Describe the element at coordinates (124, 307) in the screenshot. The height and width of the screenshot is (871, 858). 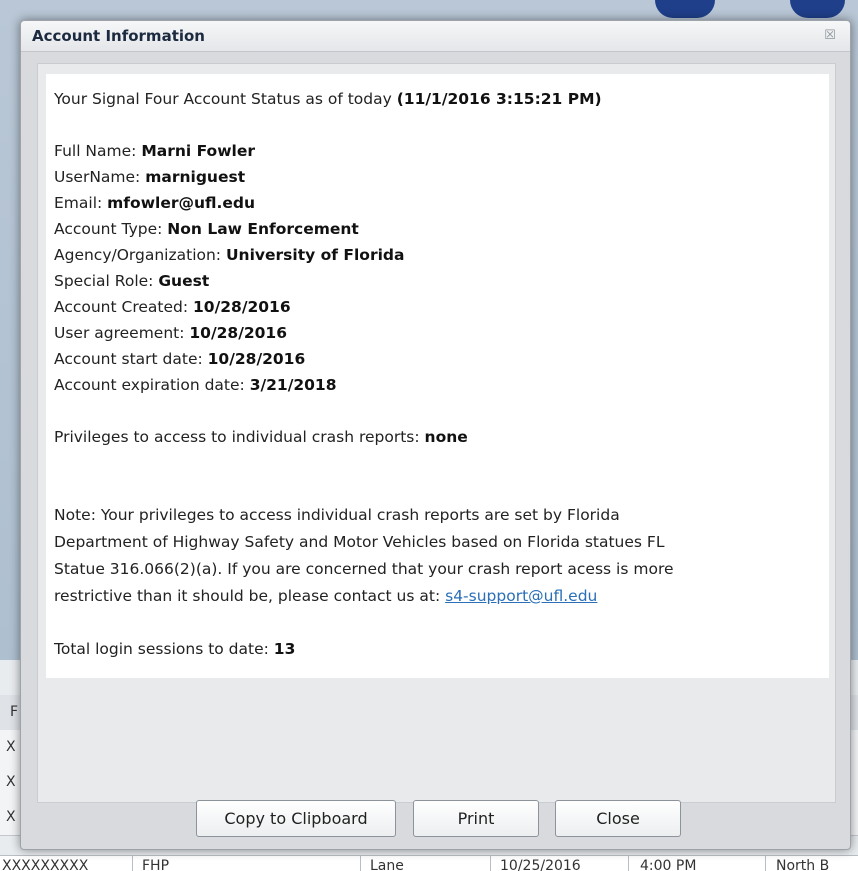
I see `field-label: Account Created:` at that location.